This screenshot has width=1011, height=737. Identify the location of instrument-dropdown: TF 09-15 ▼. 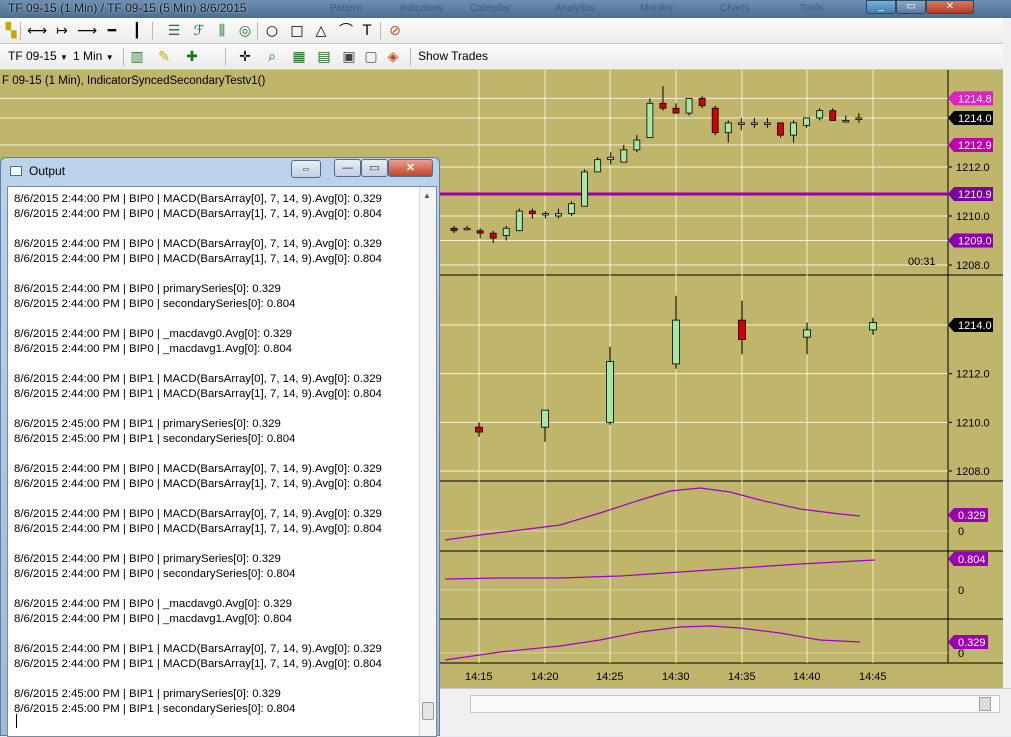
(38, 56).